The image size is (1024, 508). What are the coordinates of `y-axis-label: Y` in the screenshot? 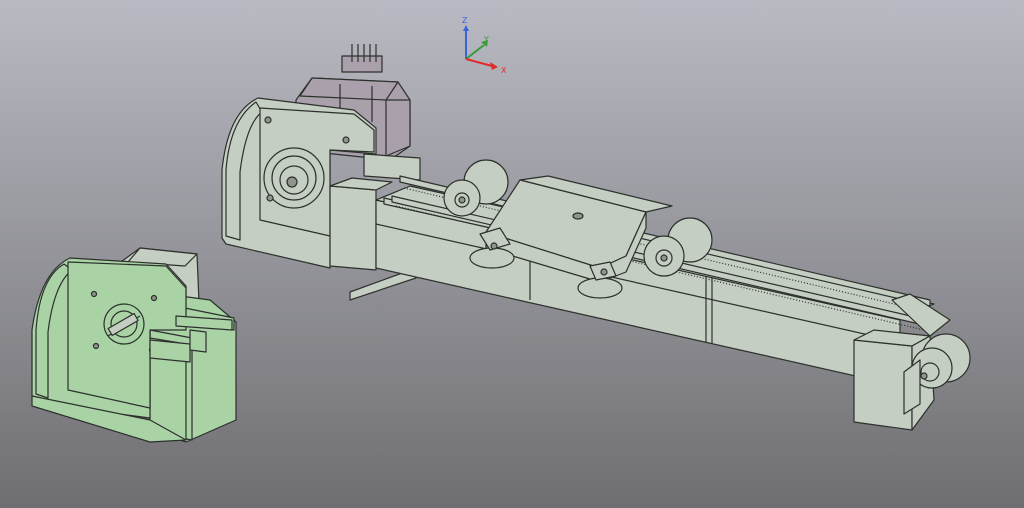 It's located at (486, 39).